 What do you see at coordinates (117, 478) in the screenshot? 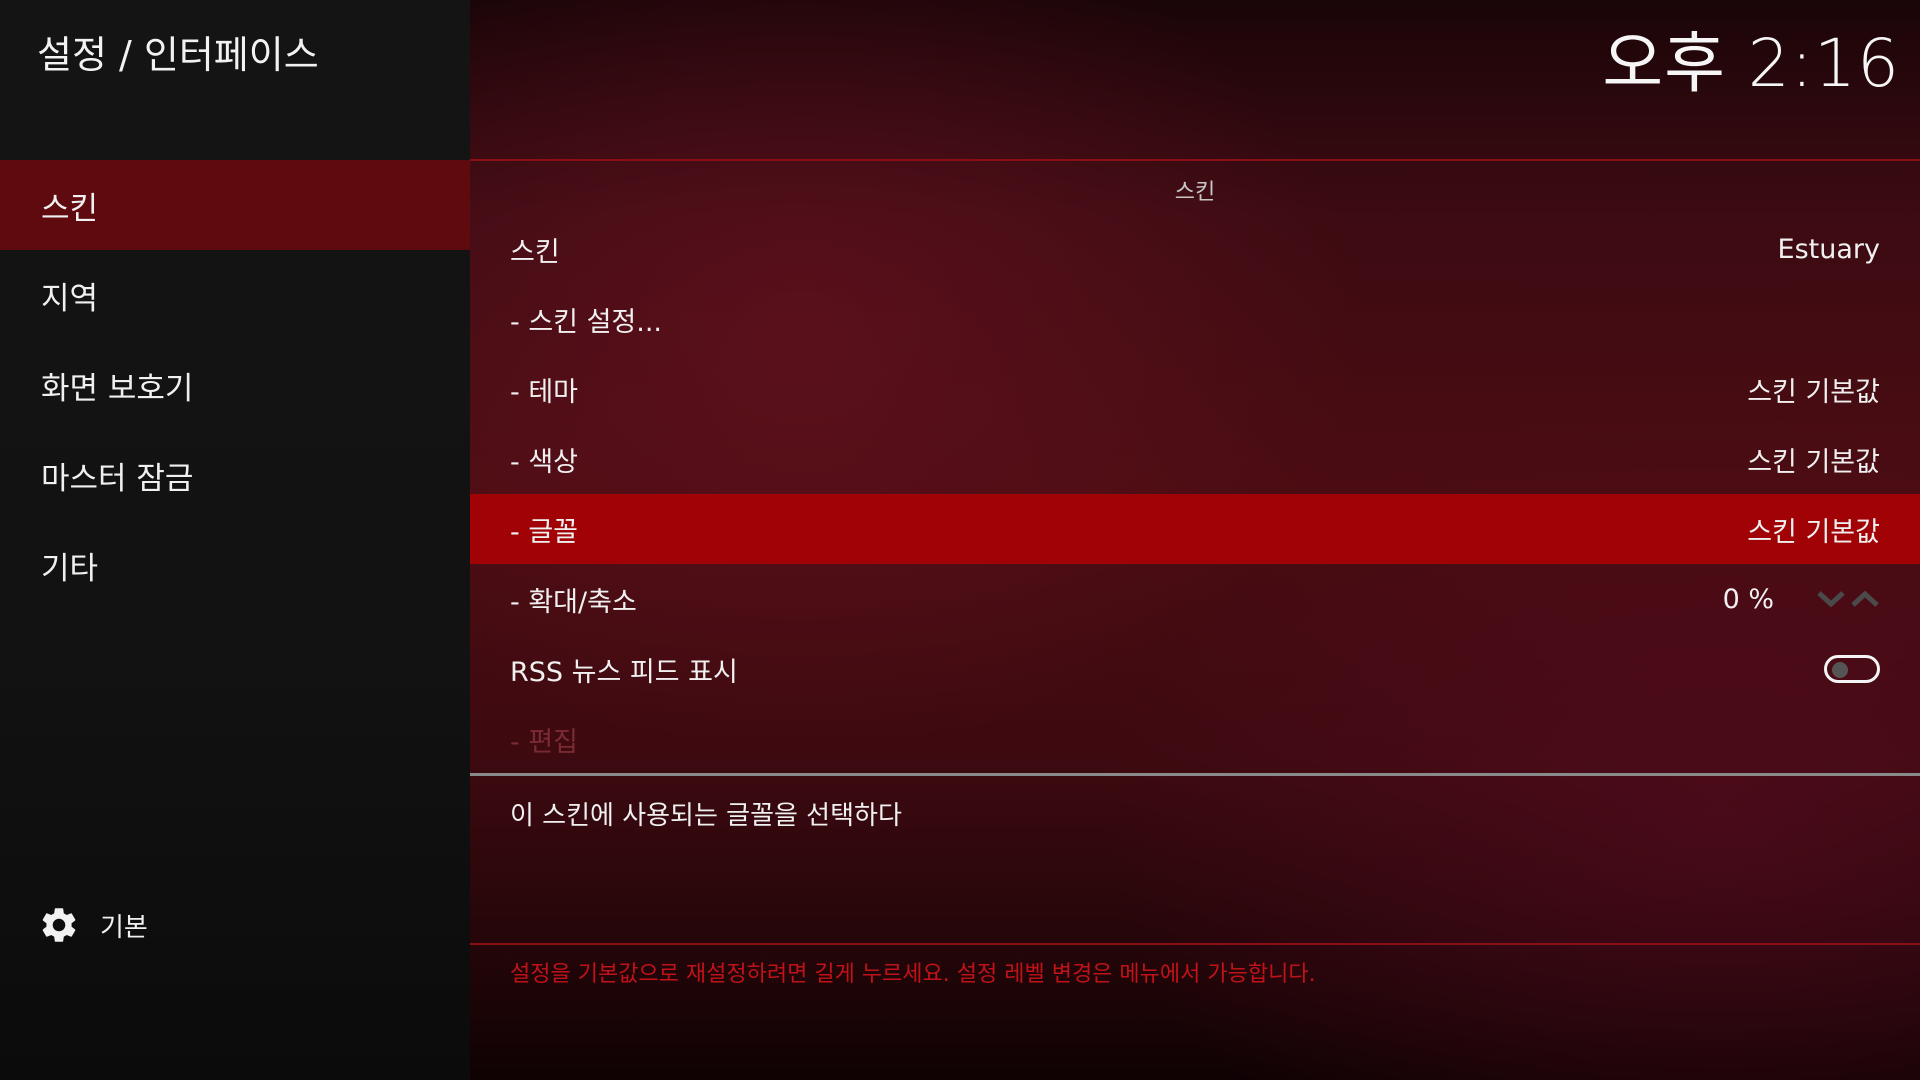
I see `sidebar-item-label: 마스터 잠금` at bounding box center [117, 478].